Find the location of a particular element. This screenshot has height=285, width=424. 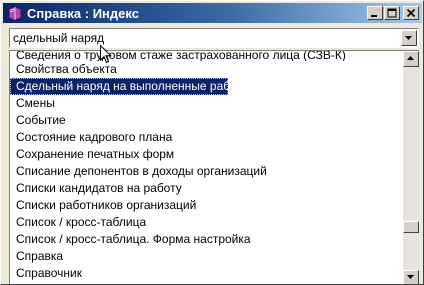

search-input is located at coordinates (203, 38).